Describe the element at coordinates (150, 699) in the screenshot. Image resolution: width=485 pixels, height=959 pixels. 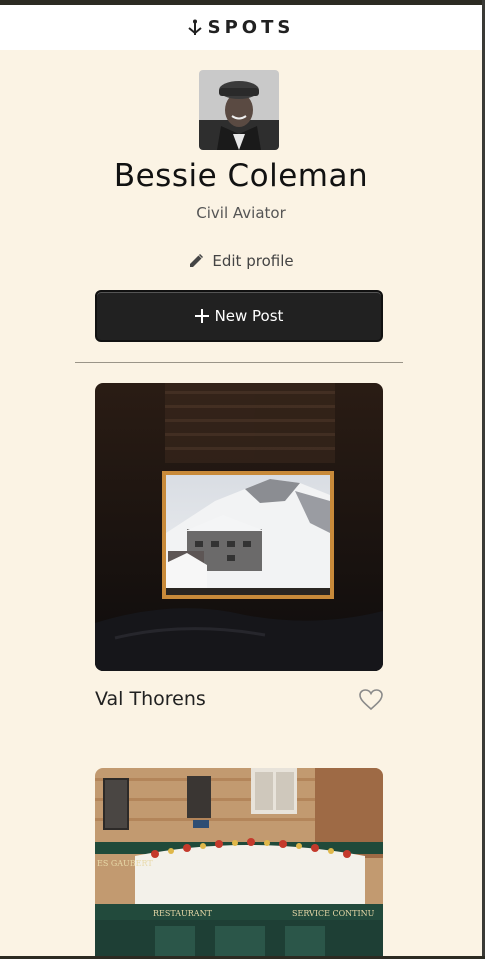
I see `post-title: Val Thorens` at that location.